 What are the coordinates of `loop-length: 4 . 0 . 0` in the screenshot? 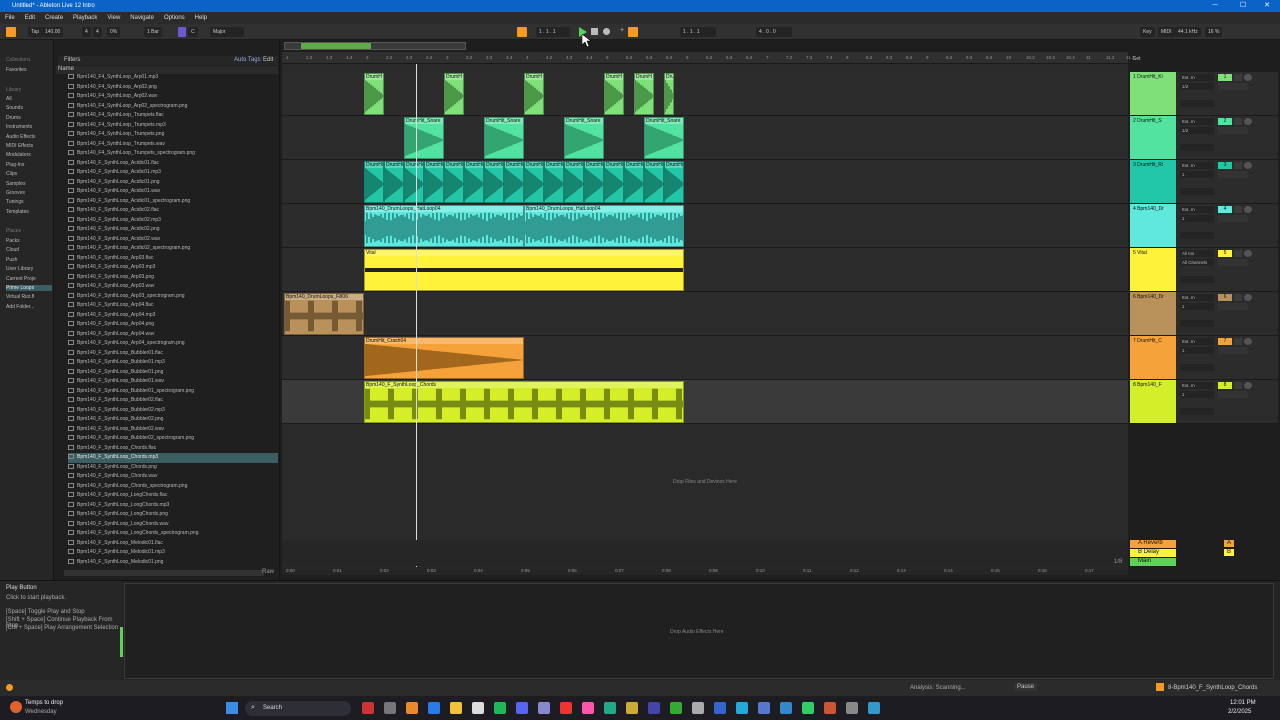 It's located at (774, 32).